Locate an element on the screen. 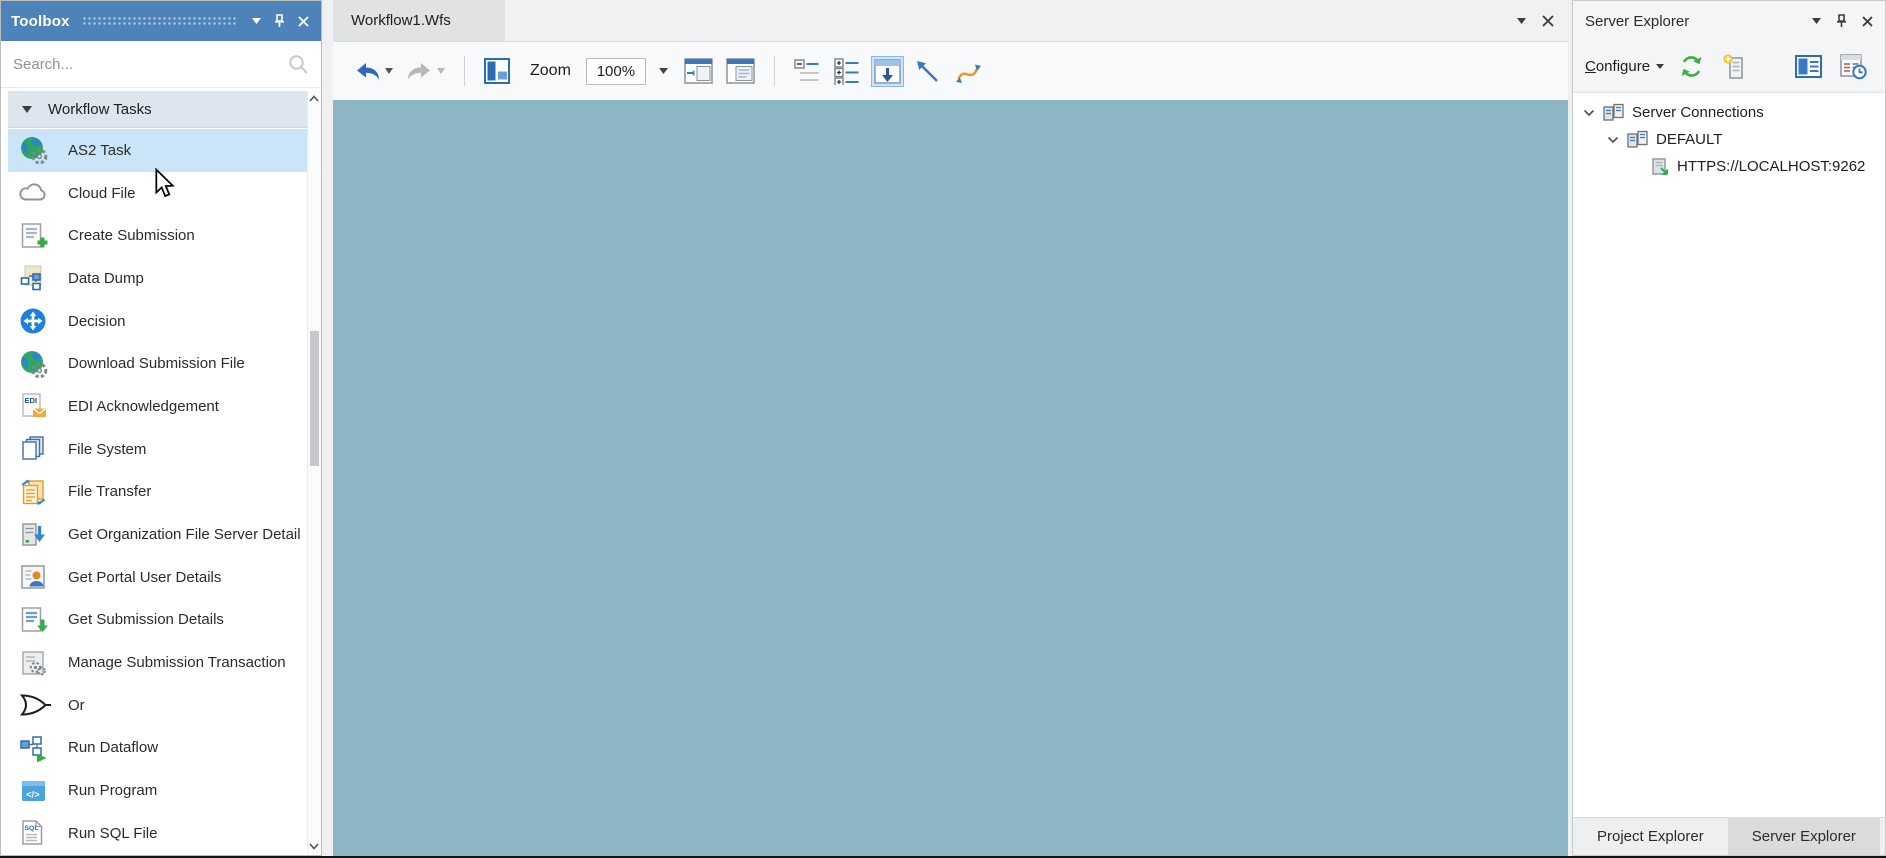  straight-connector-button is located at coordinates (927, 71).